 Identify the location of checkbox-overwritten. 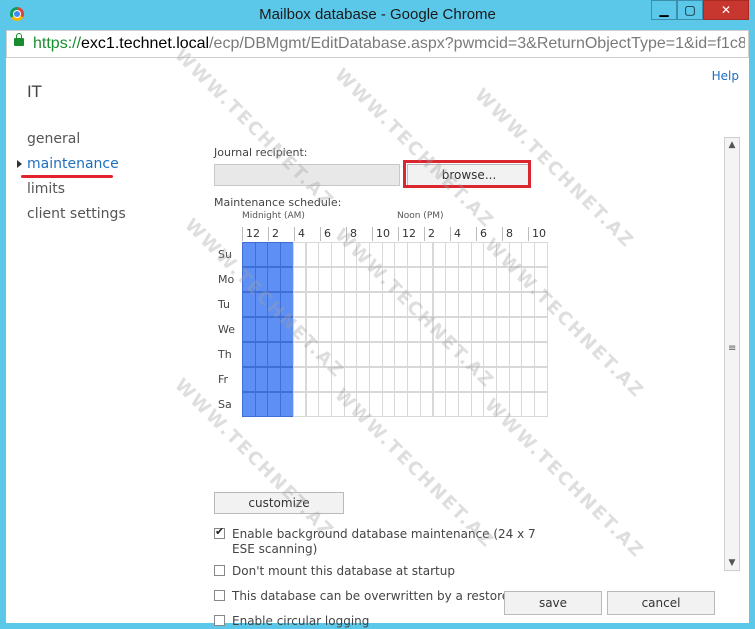
(219, 595).